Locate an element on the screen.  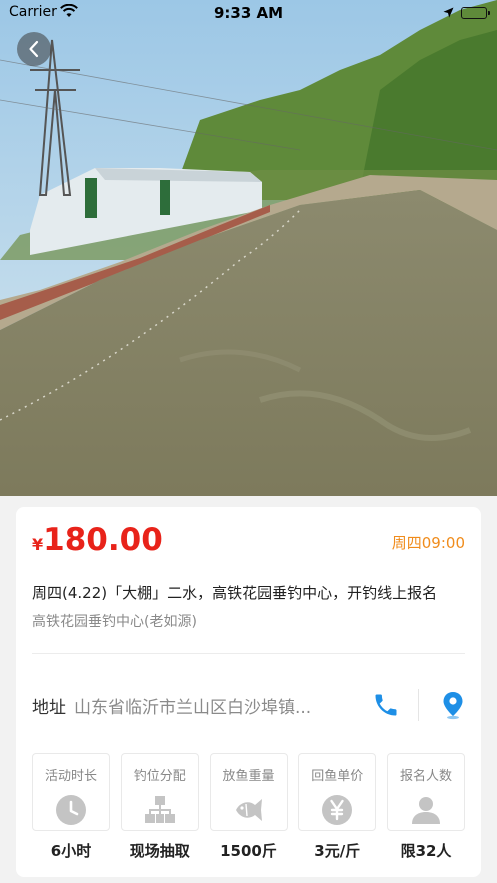
stat-box: 活动时长 is located at coordinates (71, 792).